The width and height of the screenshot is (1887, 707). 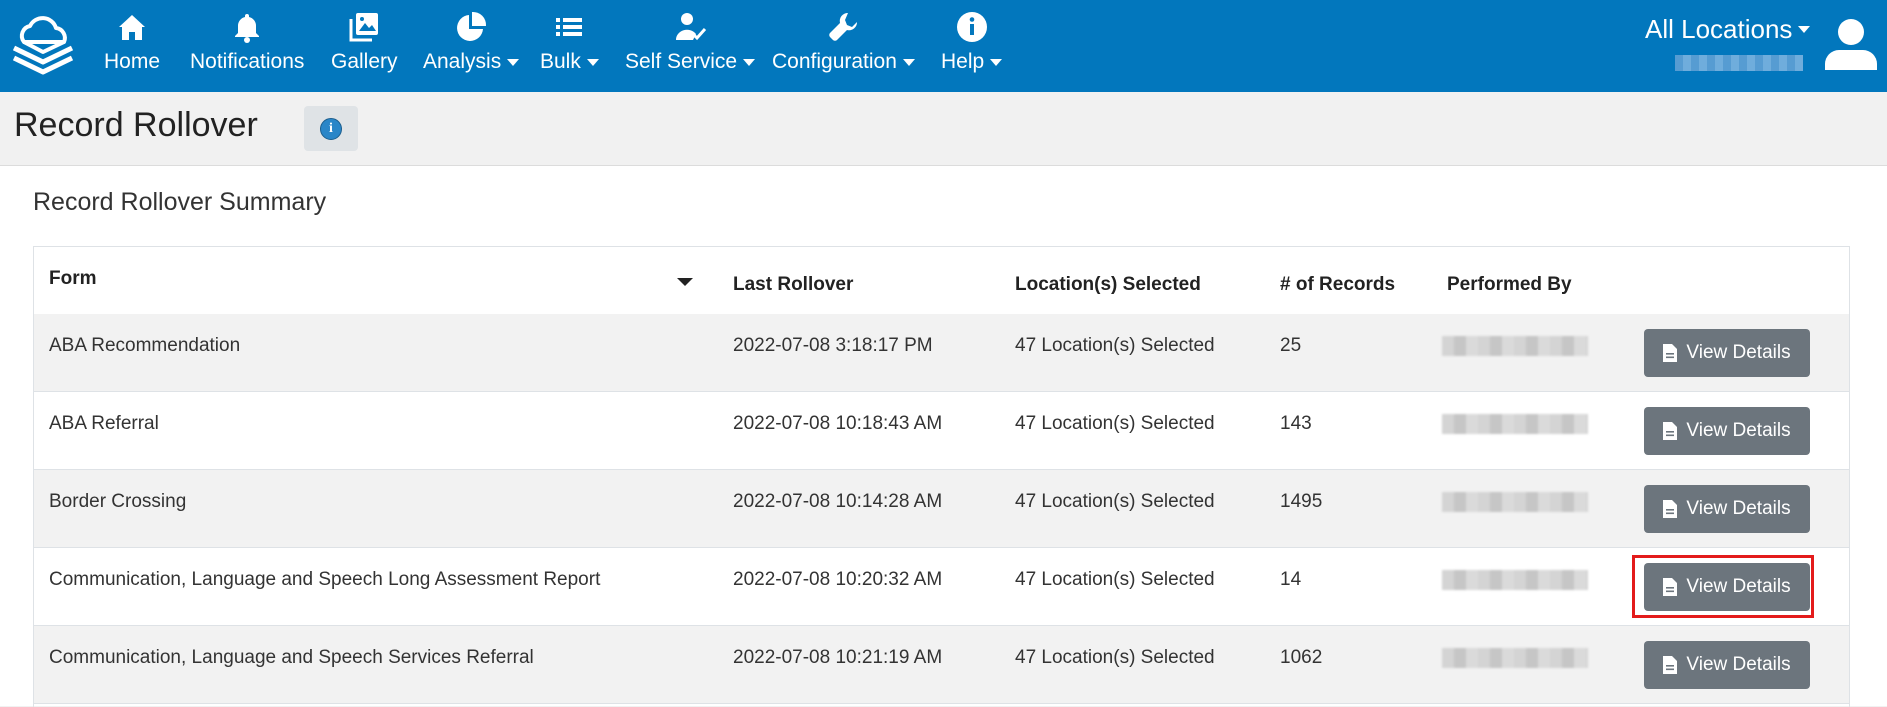 What do you see at coordinates (247, 28) in the screenshot?
I see `bell-icon` at bounding box center [247, 28].